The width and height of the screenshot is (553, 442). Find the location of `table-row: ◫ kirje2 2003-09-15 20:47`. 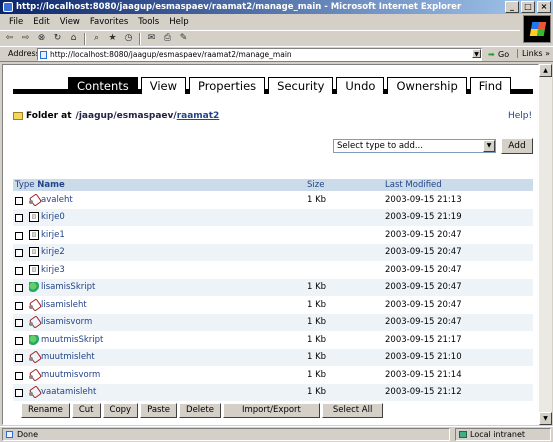

table-row: ◫ kirje2 2003-09-15 20:47 is located at coordinates (273, 252).